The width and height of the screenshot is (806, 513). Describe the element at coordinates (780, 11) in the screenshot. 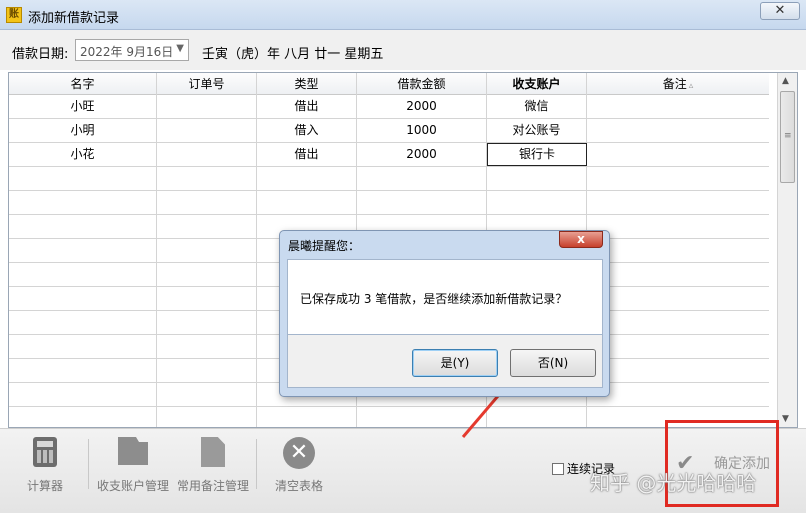

I see `window-close-button: ✕` at that location.